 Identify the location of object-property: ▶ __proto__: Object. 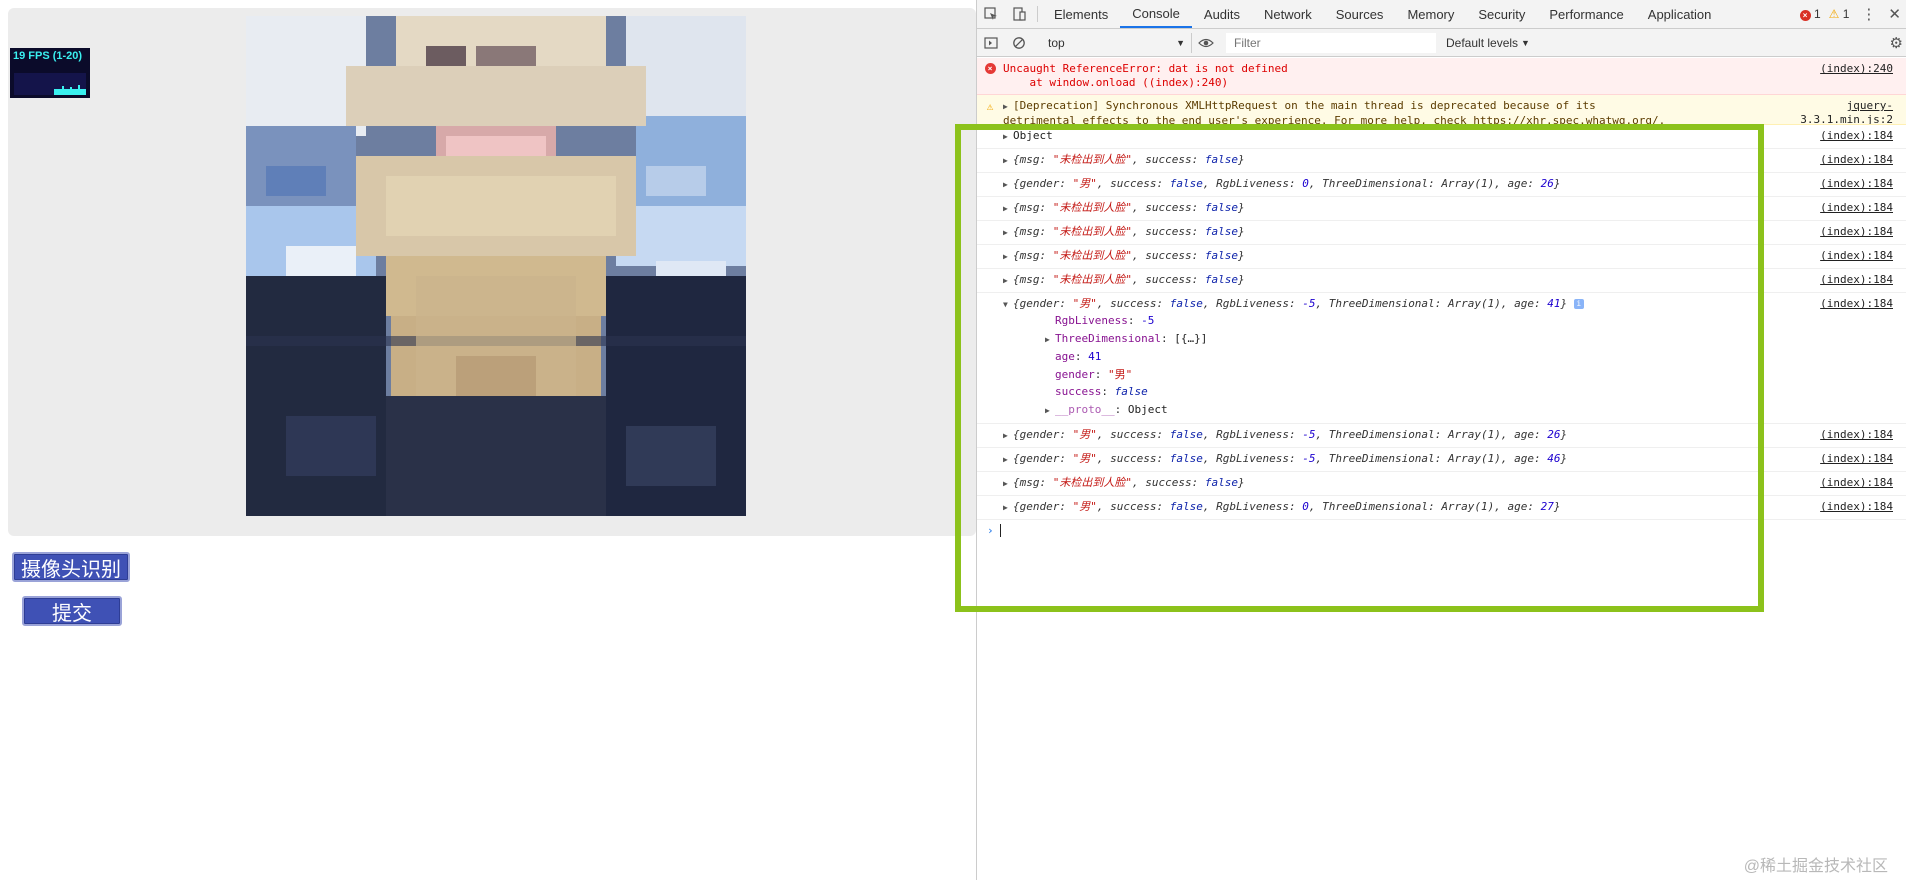
(1410, 410).